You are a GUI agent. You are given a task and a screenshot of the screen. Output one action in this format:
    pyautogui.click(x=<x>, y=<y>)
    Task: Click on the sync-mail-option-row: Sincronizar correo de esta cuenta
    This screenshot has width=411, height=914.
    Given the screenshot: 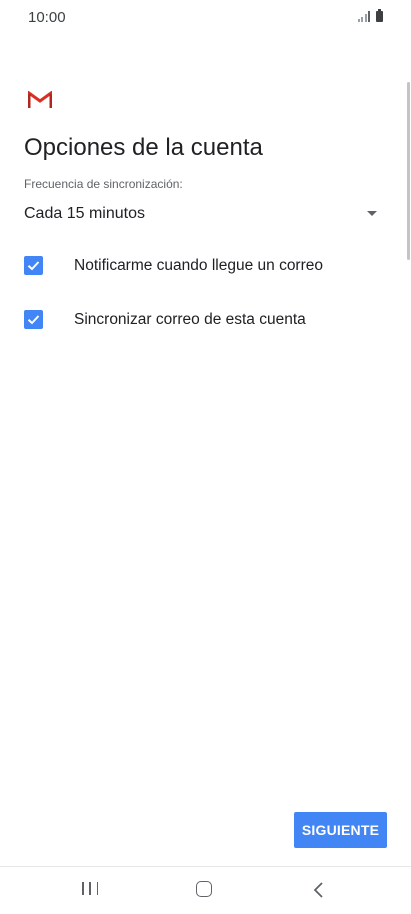 What is the action you would take?
    pyautogui.click(x=205, y=321)
    